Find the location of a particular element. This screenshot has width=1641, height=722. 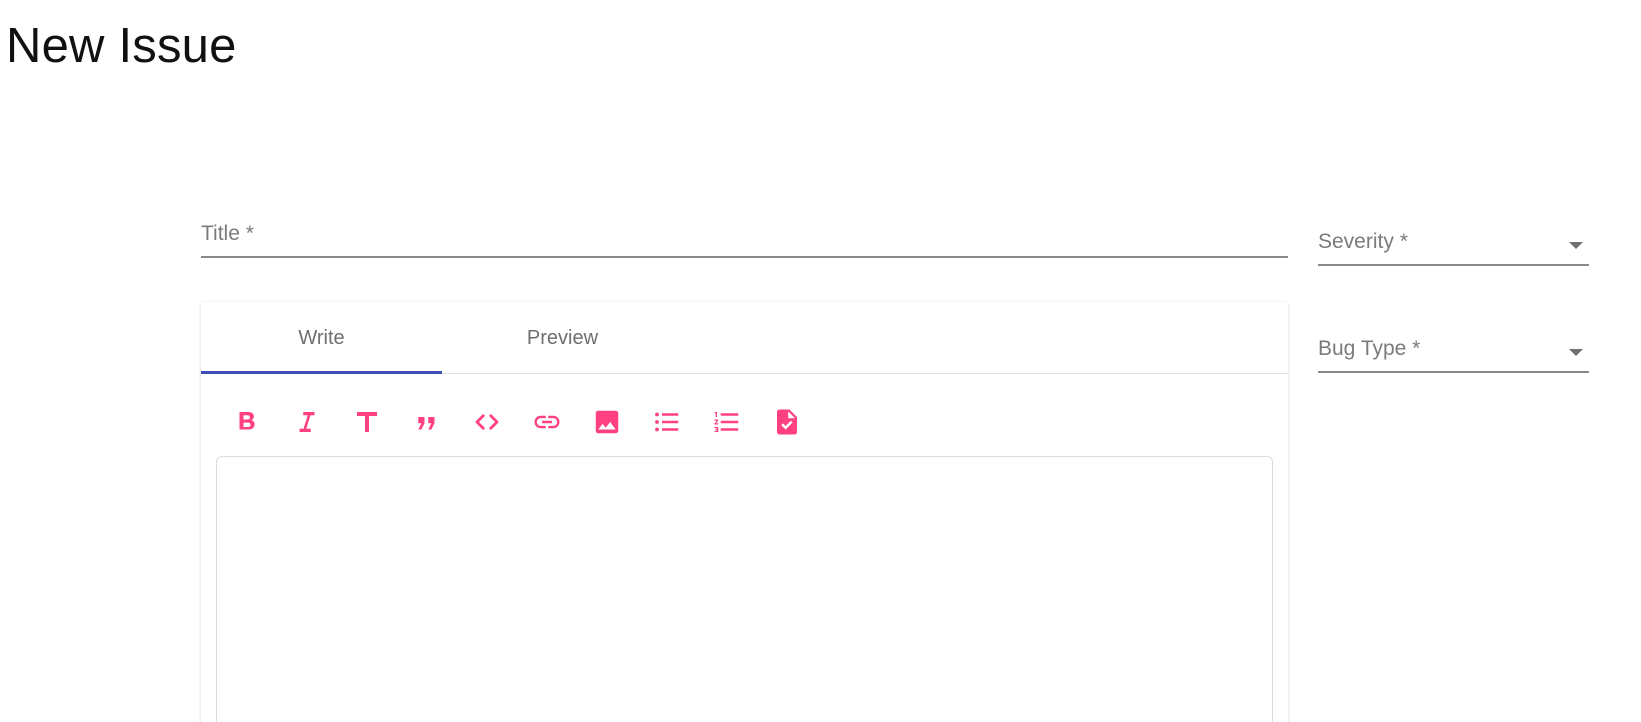

code-icon is located at coordinates (487, 422).